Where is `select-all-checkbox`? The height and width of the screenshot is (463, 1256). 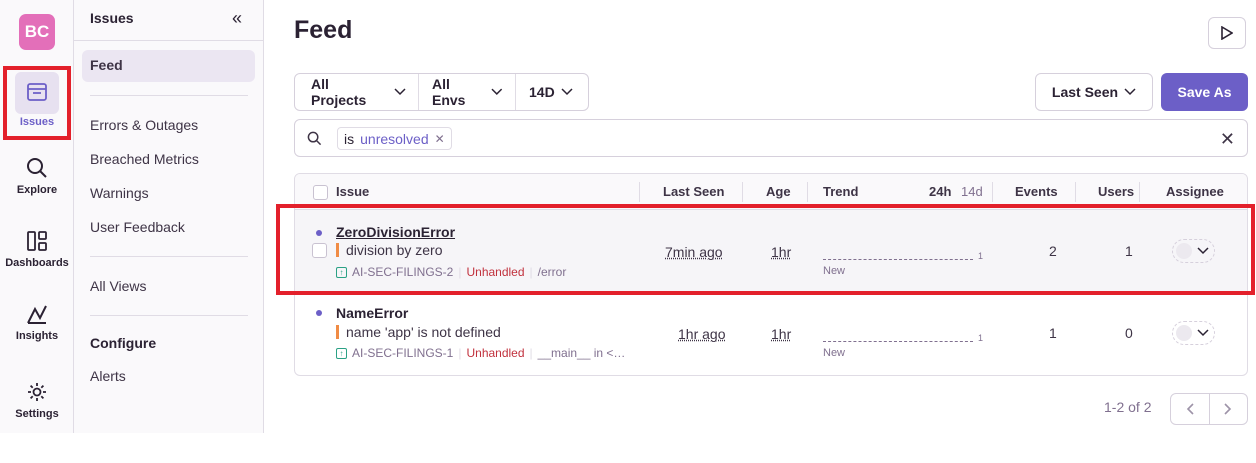 select-all-checkbox is located at coordinates (320, 192).